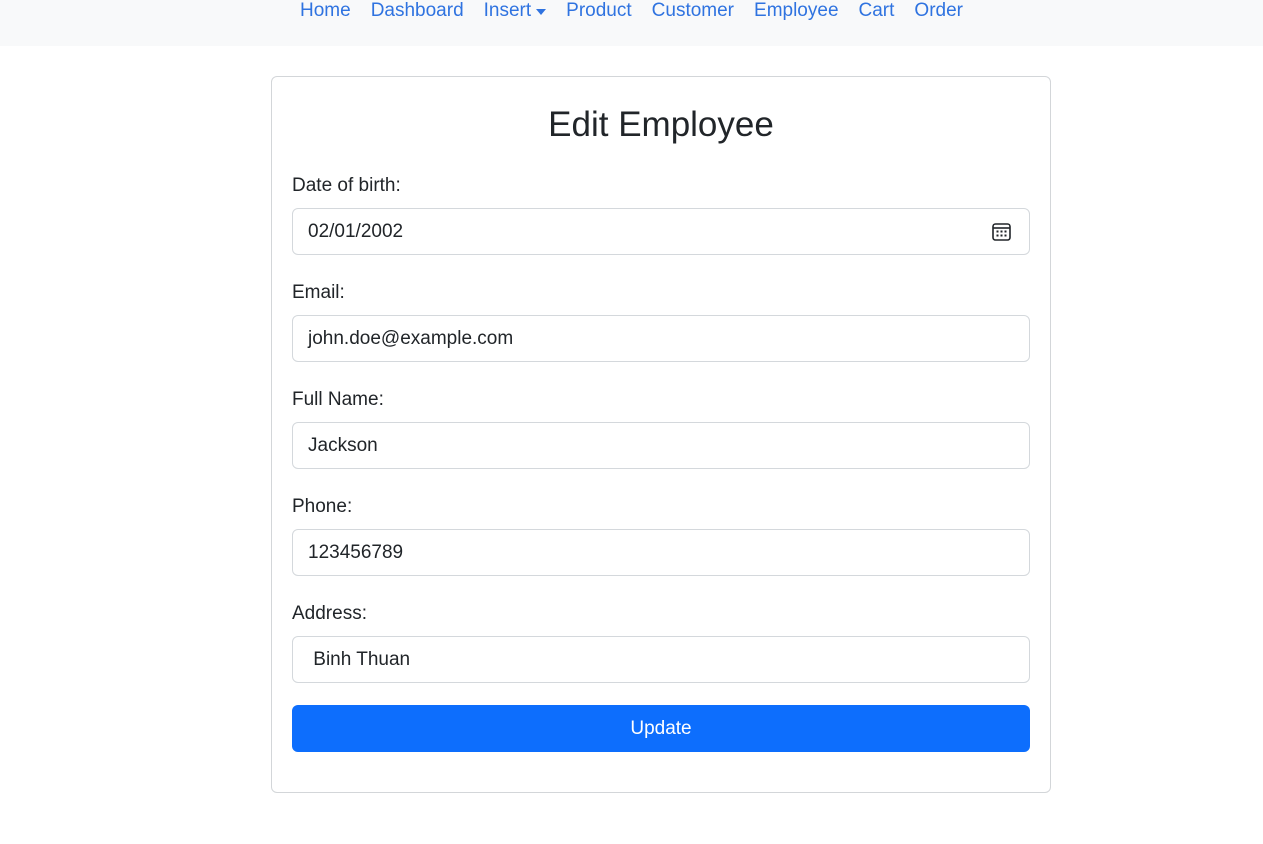 The height and width of the screenshot is (844, 1263). I want to click on nav-link-label: Home, so click(325, 10).